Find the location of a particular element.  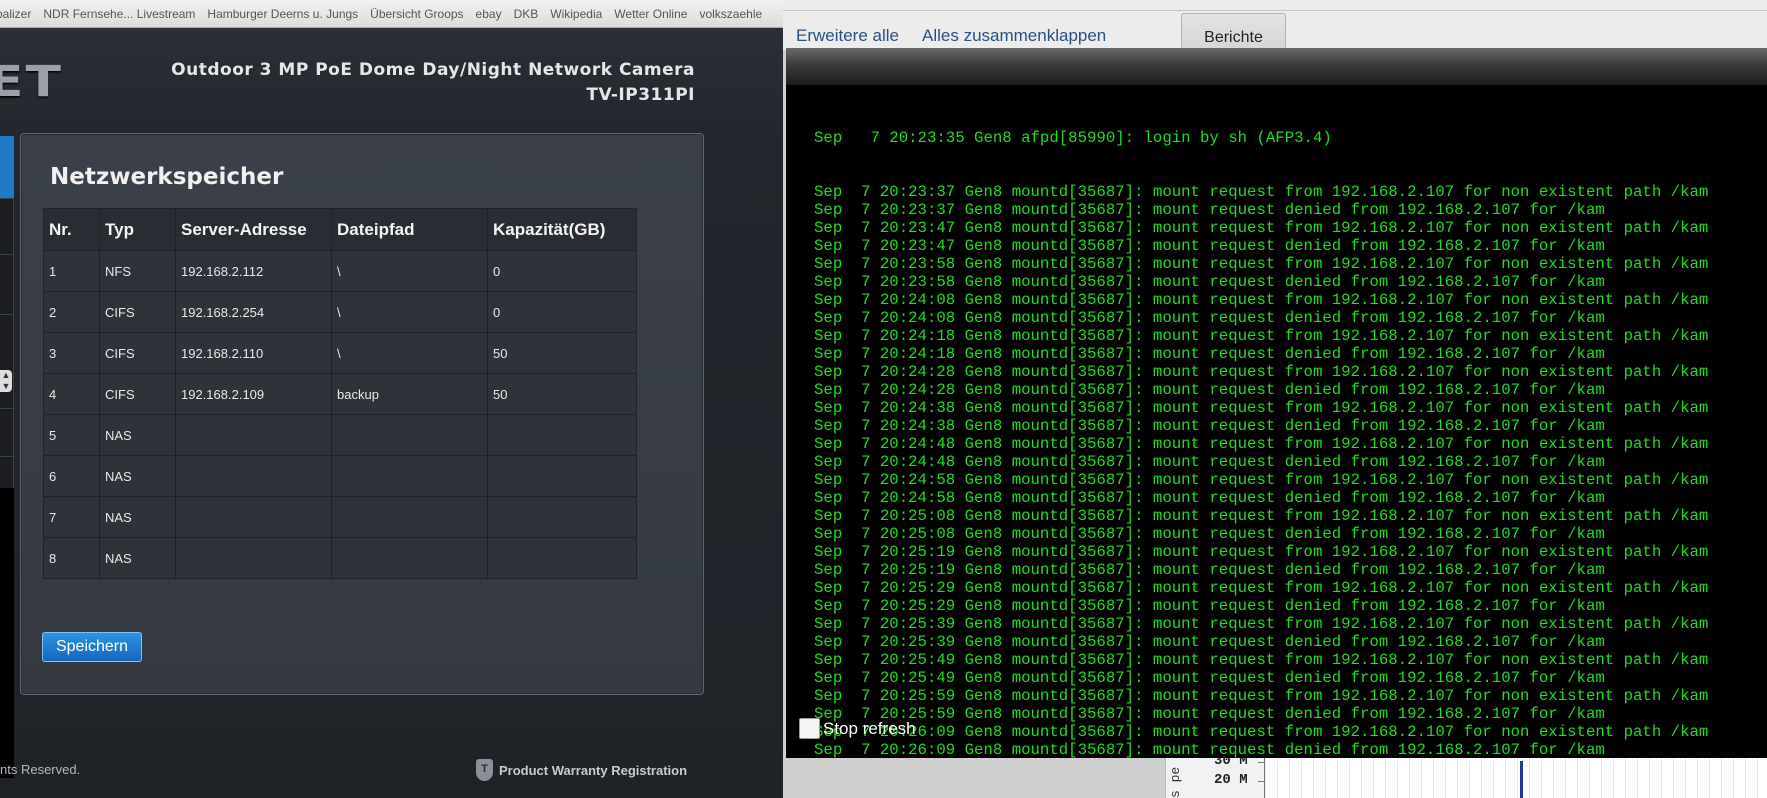

expand-all-link: Erweitere alle is located at coordinates (847, 36).